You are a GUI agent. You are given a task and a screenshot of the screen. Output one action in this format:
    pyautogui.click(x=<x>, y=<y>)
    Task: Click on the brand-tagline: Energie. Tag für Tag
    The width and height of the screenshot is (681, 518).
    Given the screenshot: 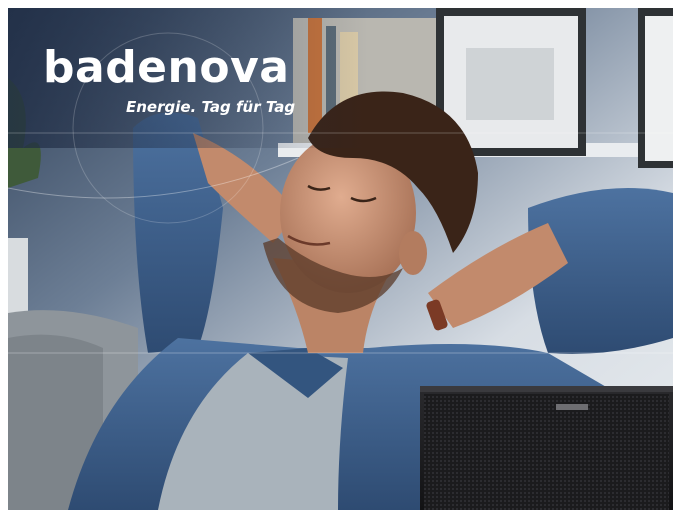 What is the action you would take?
    pyautogui.click(x=211, y=107)
    